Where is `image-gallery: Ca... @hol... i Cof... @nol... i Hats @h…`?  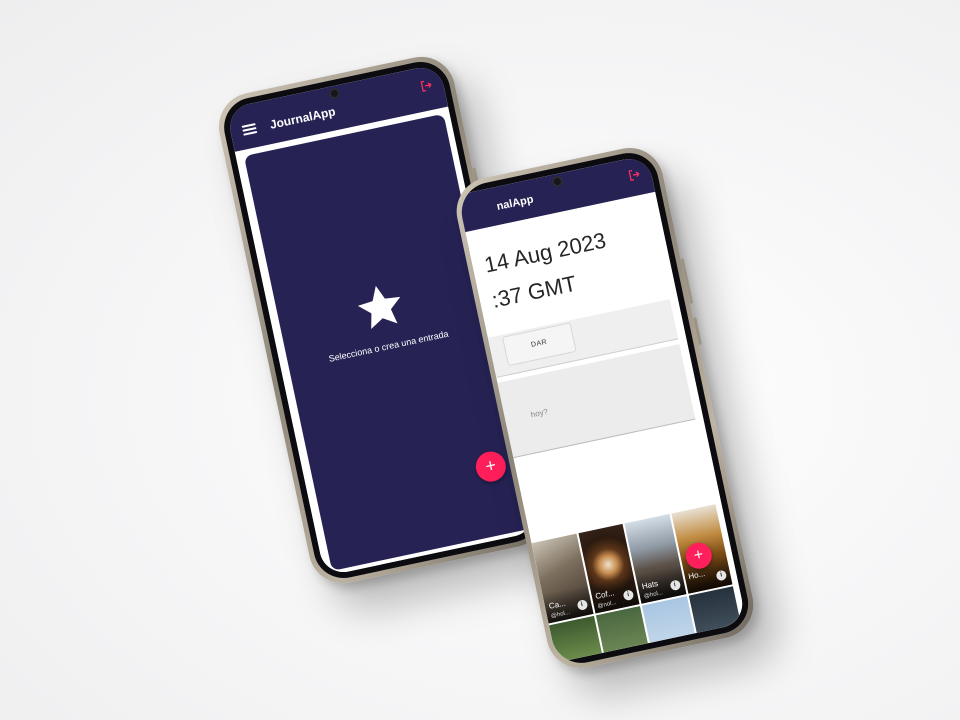 image-gallery: Ca... @hol... i Cof... @nol... i Hats @h… is located at coordinates (639, 586).